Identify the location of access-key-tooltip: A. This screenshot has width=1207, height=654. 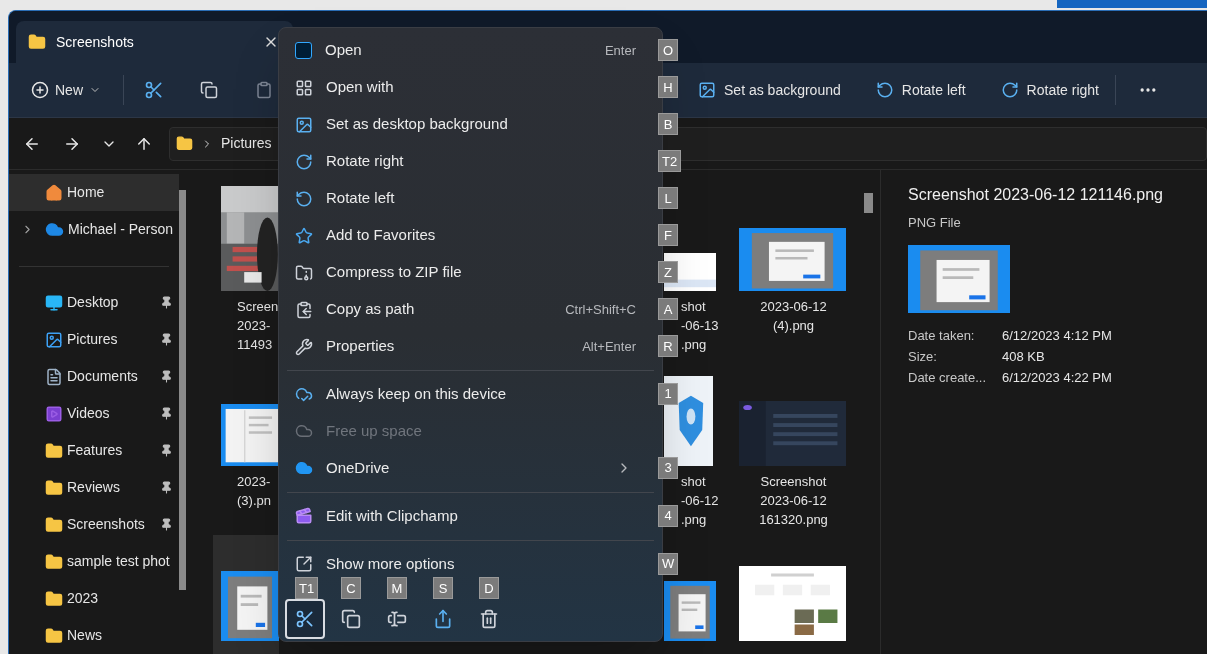
(668, 309).